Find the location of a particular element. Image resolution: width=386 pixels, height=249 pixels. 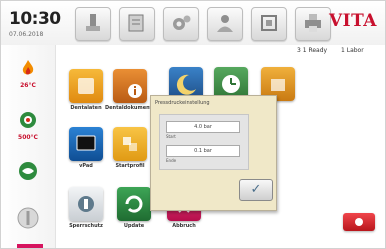

tile-label-dentaldokumentation: Dentaldokumentation is located at coordinates (136, 108).